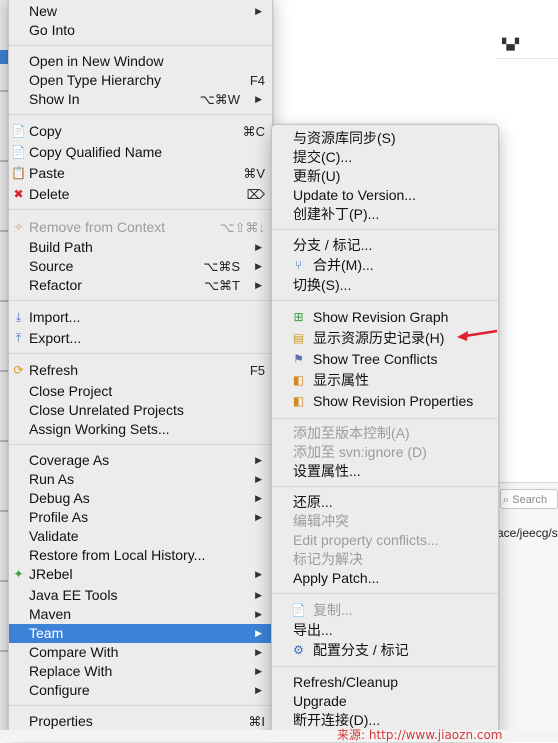 This screenshot has height=743, width=558. What do you see at coordinates (385, 559) in the screenshot?
I see `submenu-item-mark-resolved: 标记为解决` at bounding box center [385, 559].